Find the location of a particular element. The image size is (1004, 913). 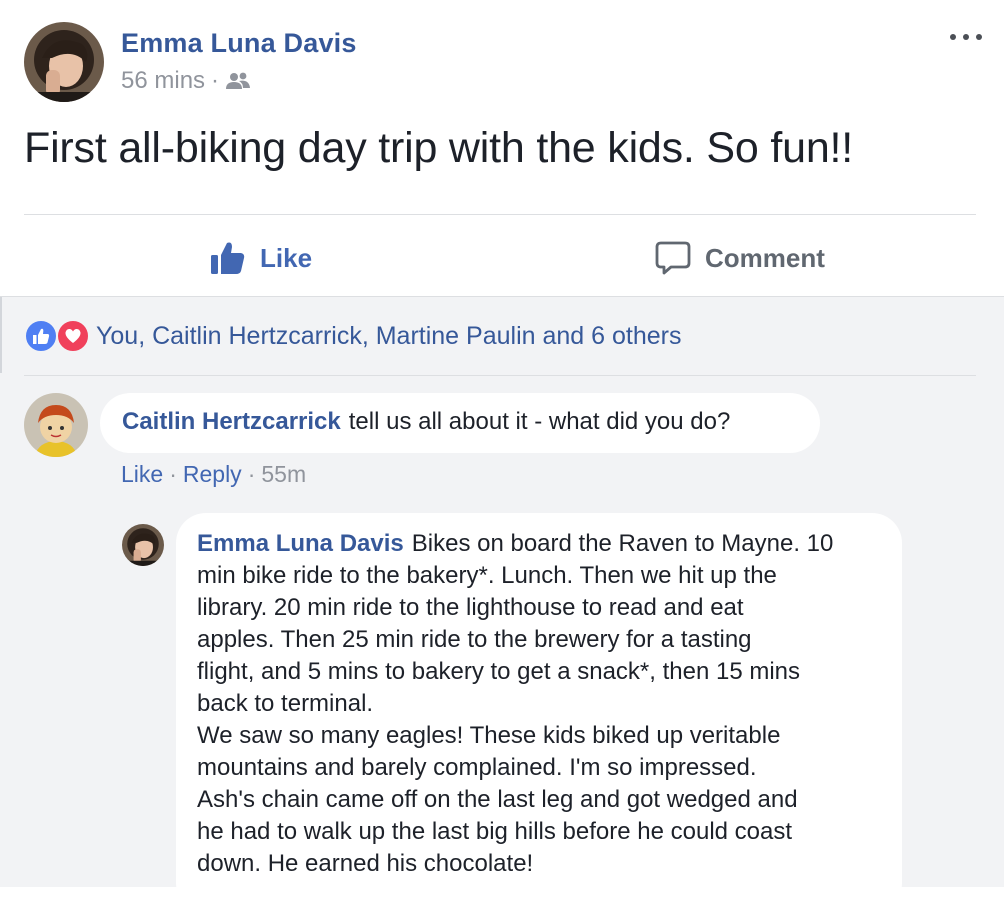

comment-timestamp: 55m is located at coordinates (283, 474).